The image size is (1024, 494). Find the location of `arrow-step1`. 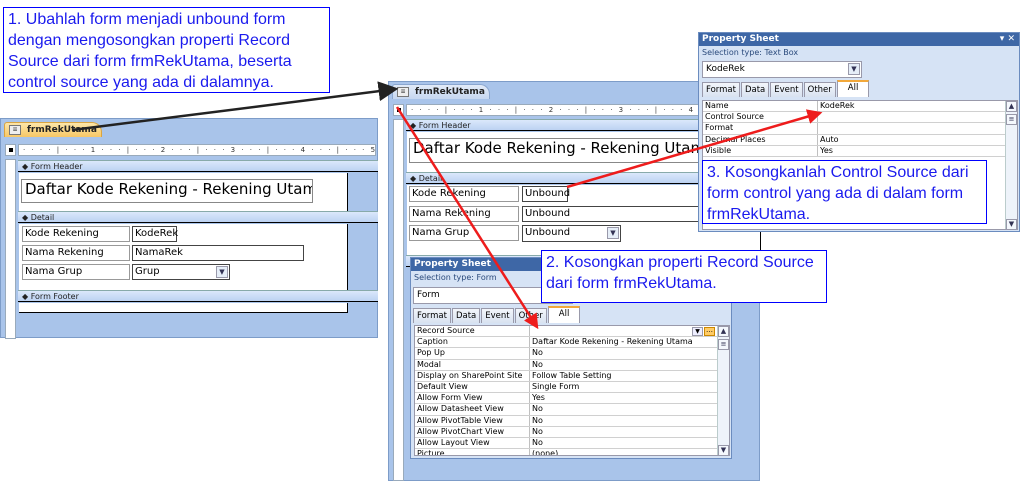

arrow-step1 is located at coordinates (235, 106).